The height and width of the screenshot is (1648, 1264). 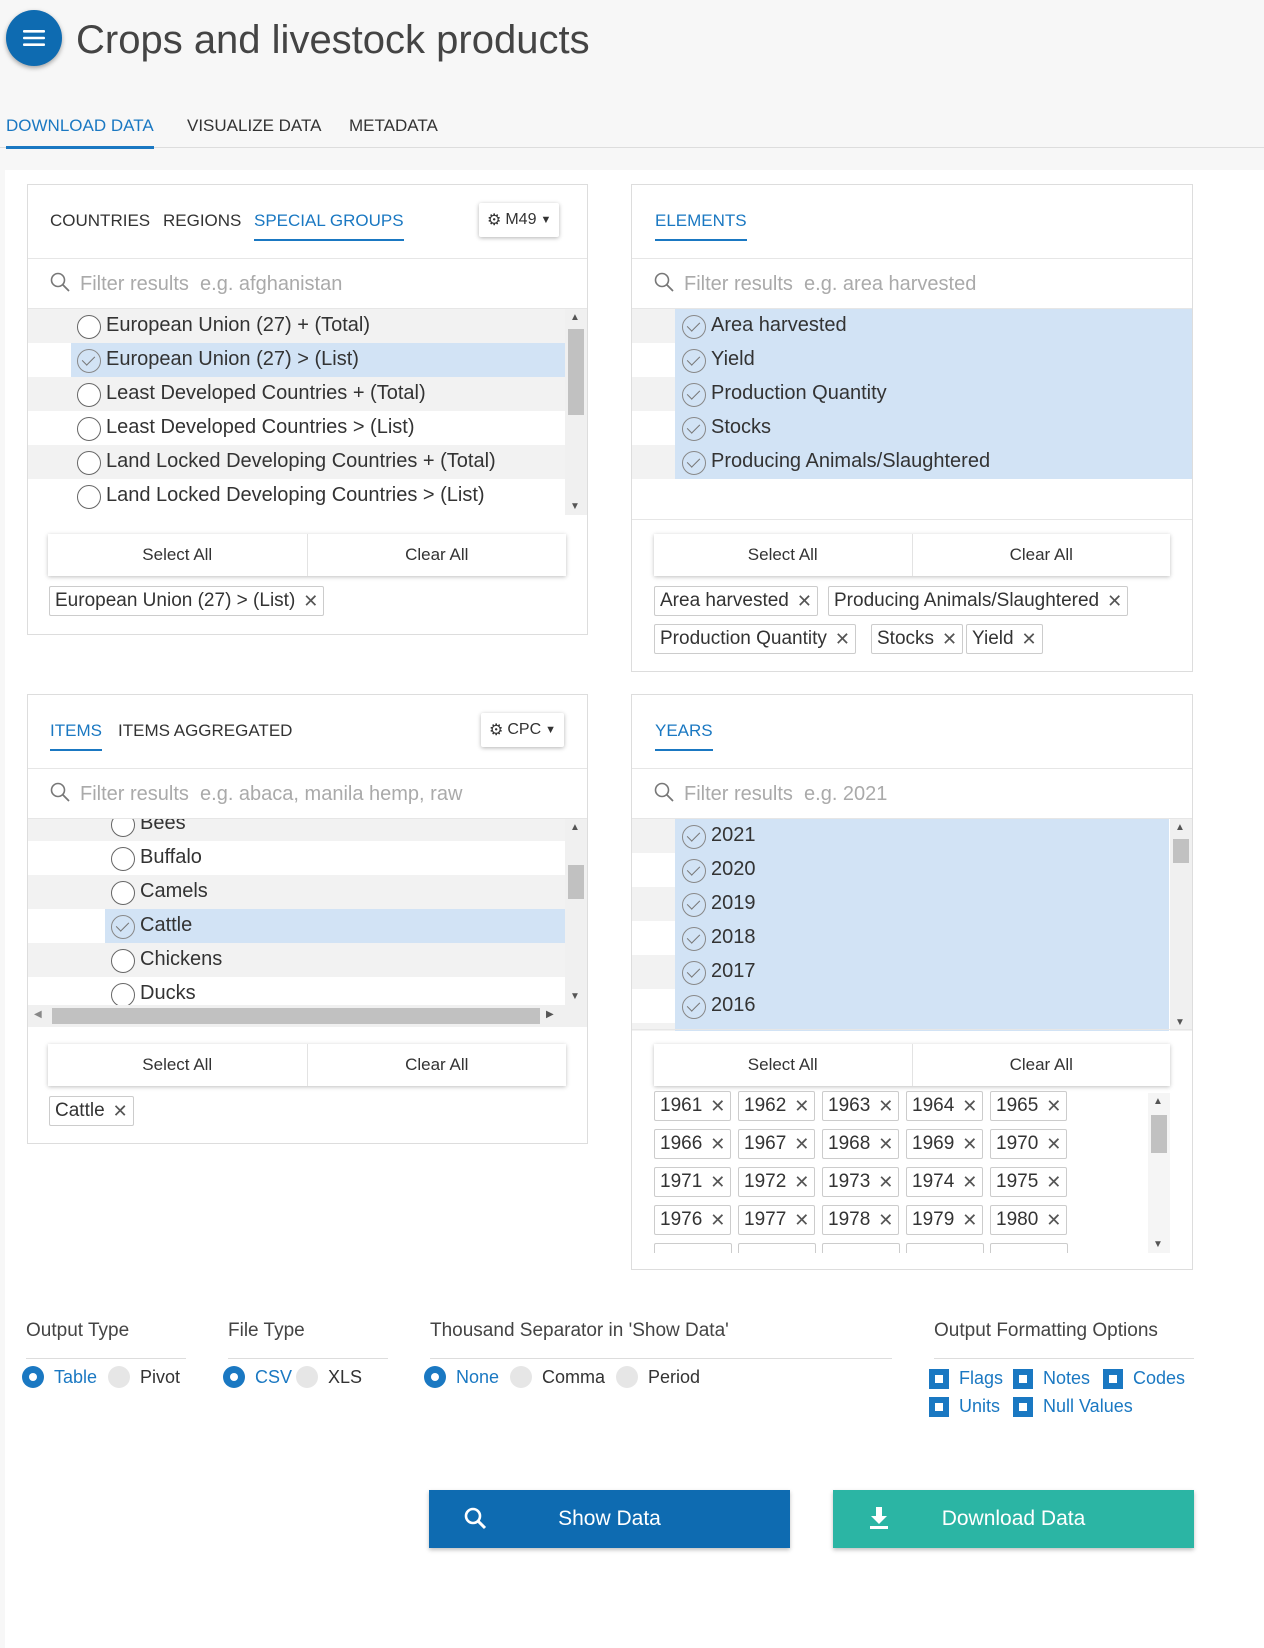 I want to click on download-data-button: Download Data, so click(x=1013, y=1519).